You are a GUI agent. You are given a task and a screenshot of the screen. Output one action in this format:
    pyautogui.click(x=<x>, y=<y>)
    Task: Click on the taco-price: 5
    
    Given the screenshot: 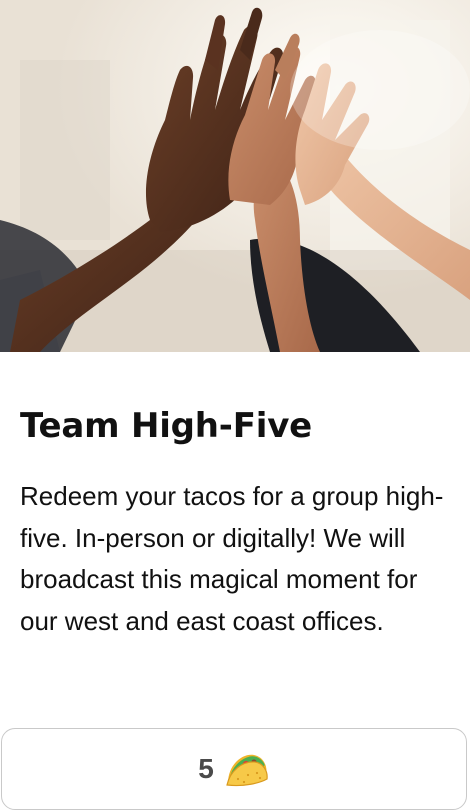 What is the action you would take?
    pyautogui.click(x=206, y=768)
    